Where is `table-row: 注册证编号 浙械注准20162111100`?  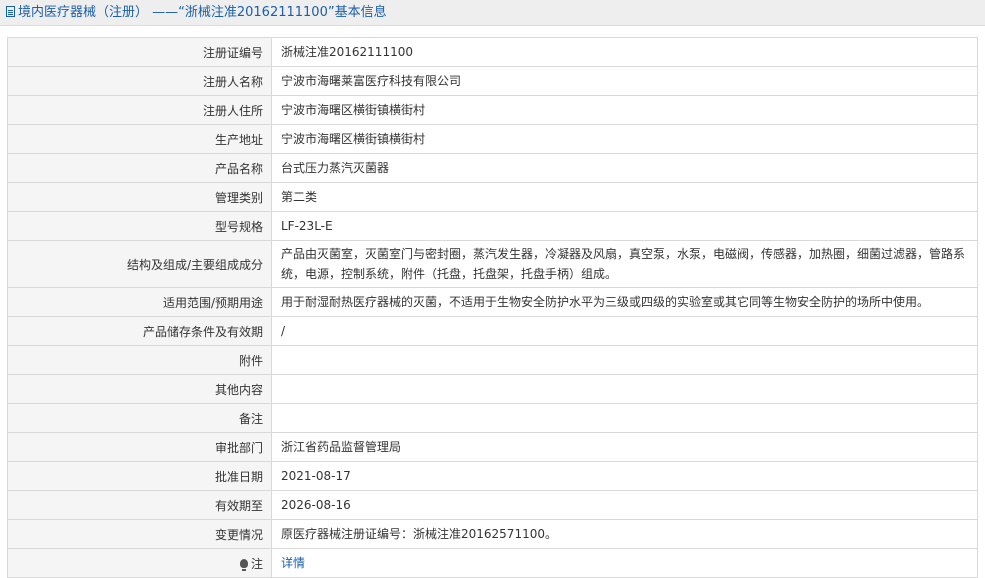
table-row: 注册证编号 浙械注准20162111100 is located at coordinates (493, 52).